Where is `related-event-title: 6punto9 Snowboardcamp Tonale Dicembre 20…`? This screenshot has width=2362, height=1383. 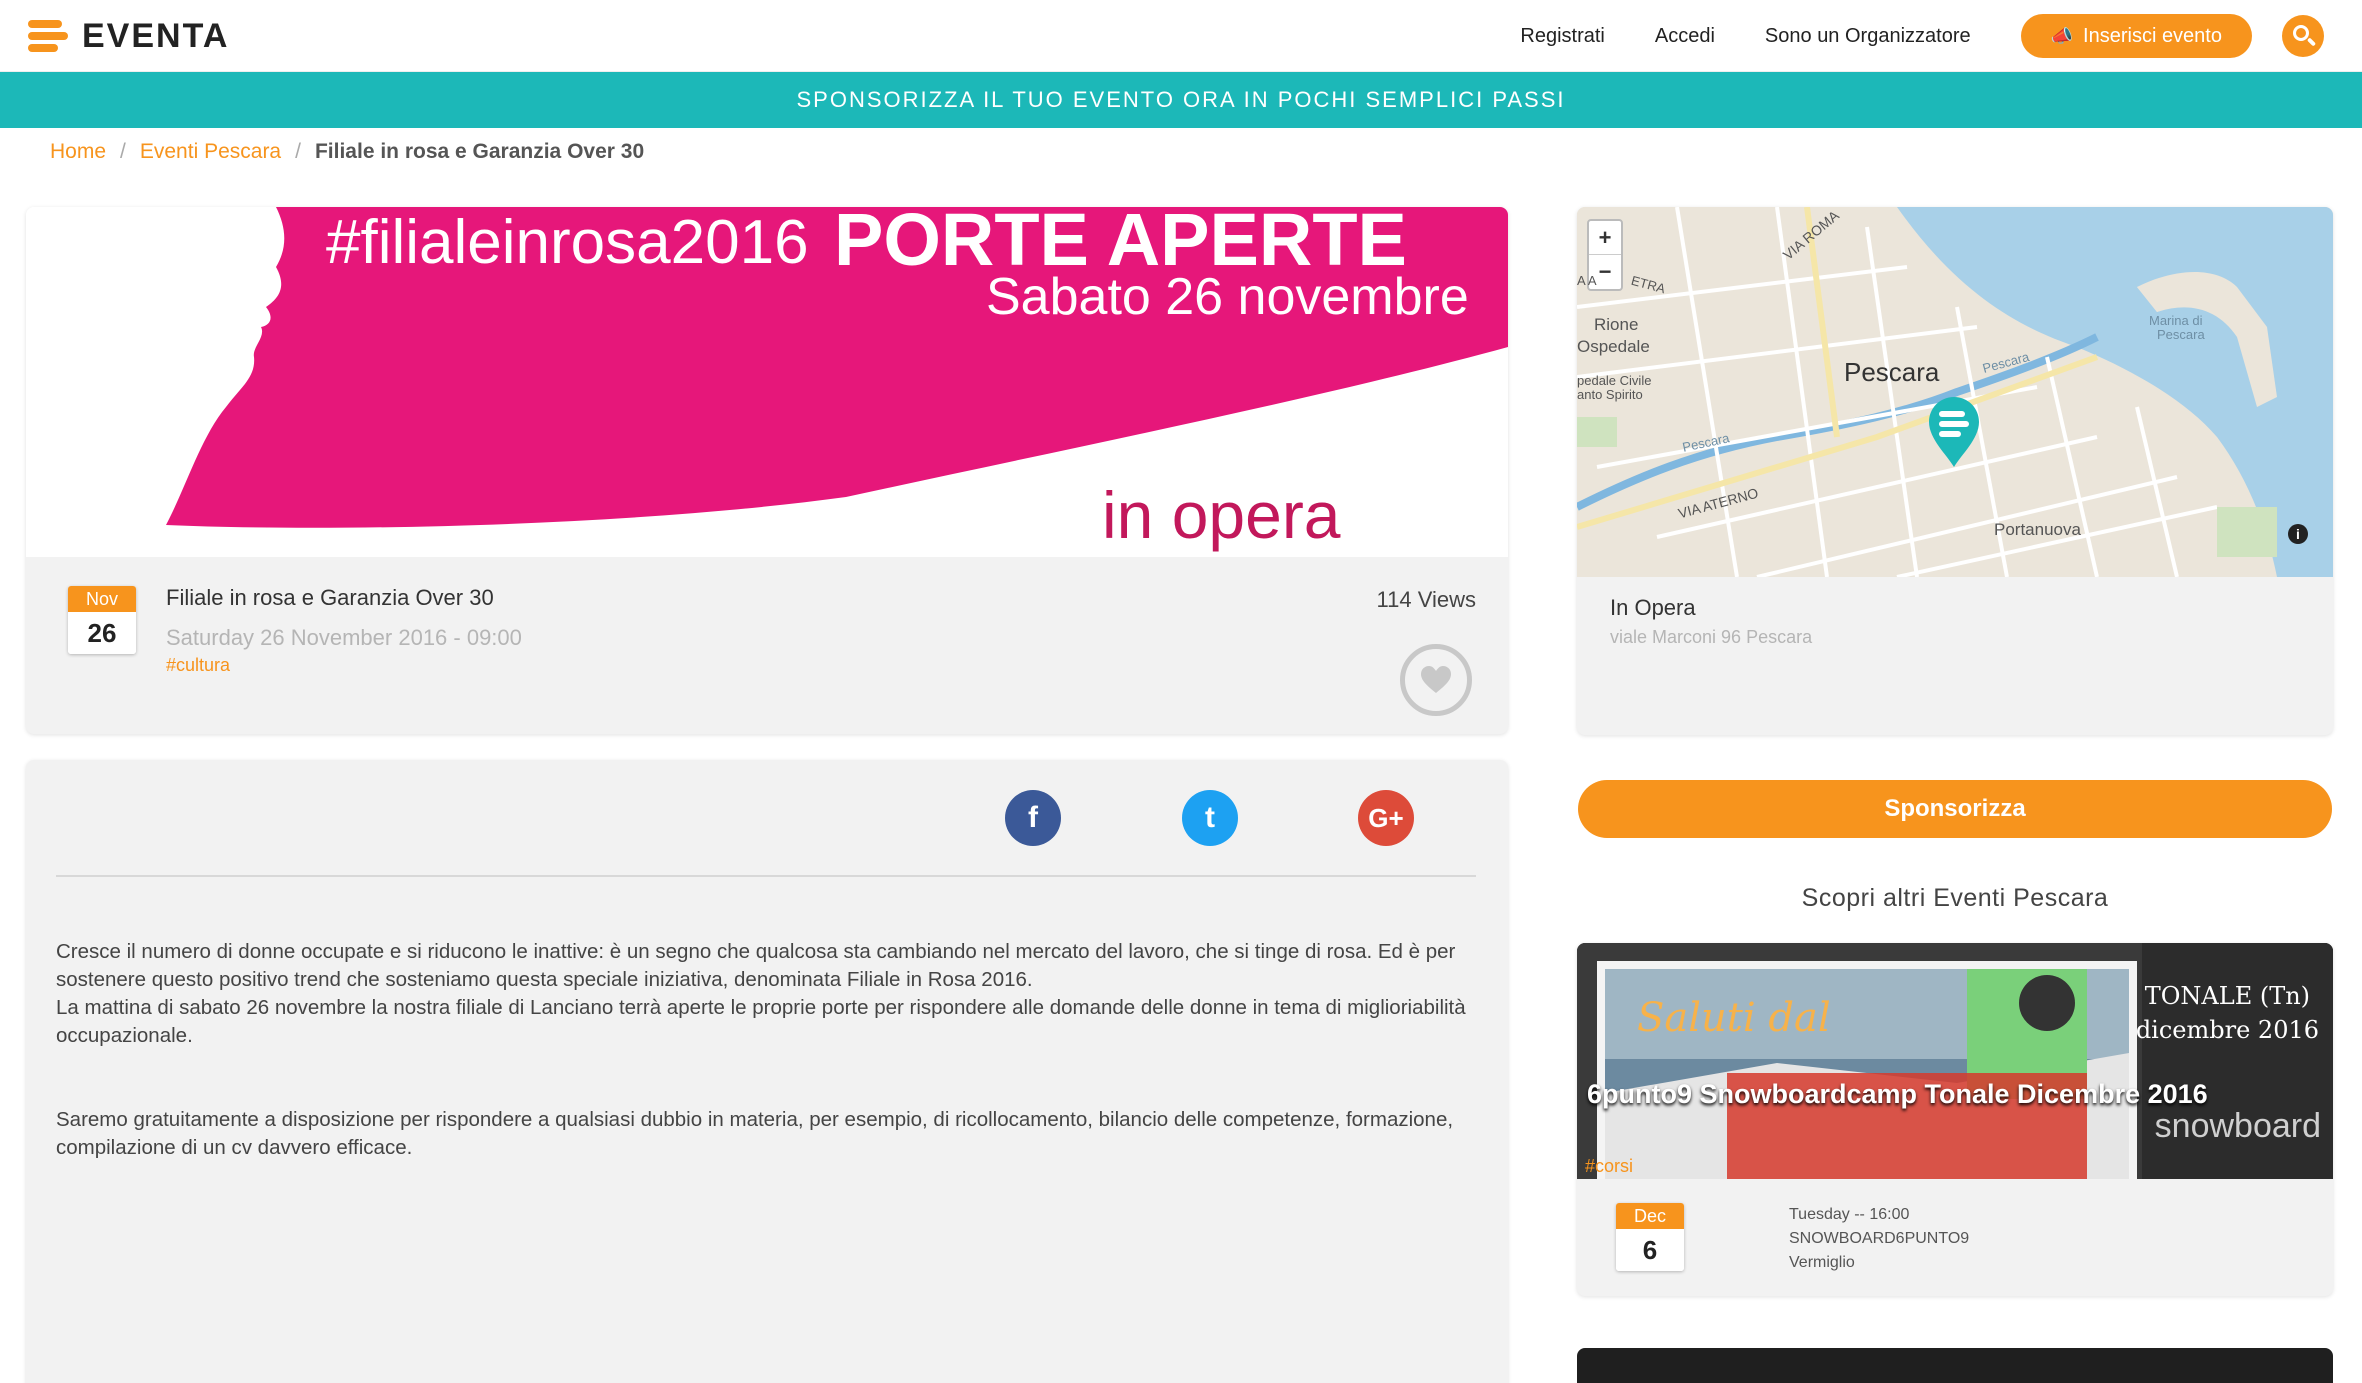 related-event-title: 6punto9 Snowboardcamp Tonale Dicembre 20… is located at coordinates (1897, 1094).